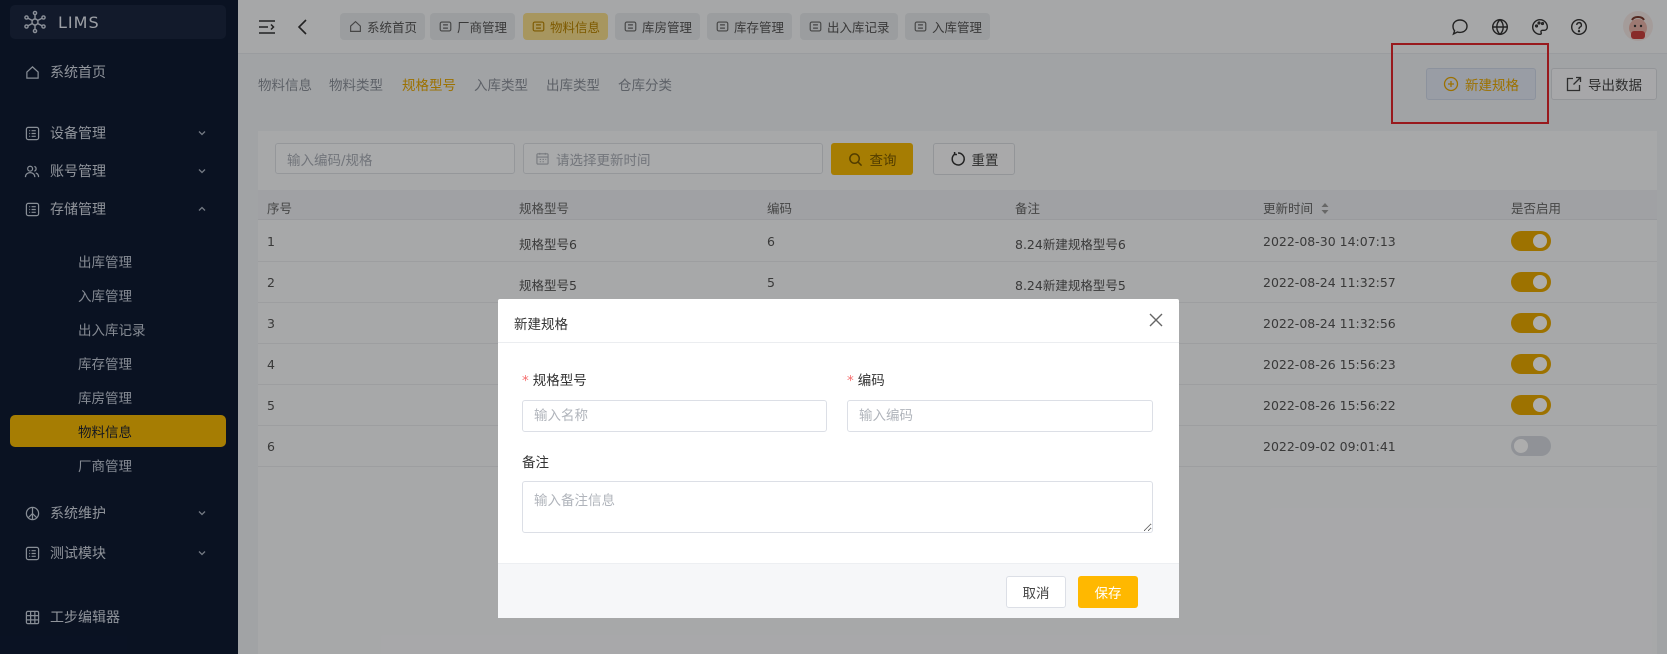  I want to click on save-button: 保存, so click(1108, 592).